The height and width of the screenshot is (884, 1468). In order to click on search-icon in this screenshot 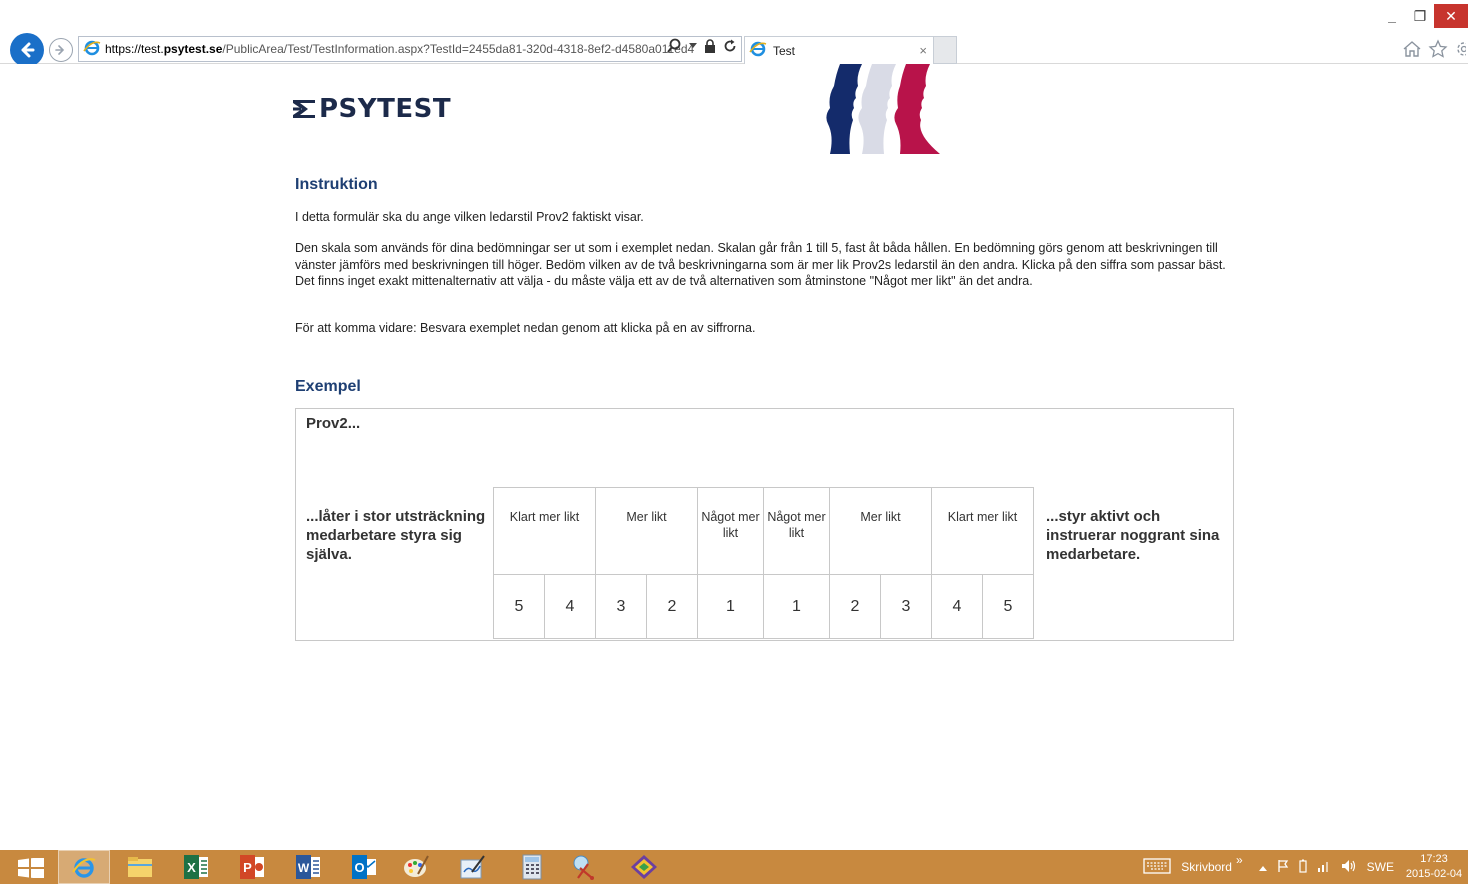, I will do `click(674, 46)`.